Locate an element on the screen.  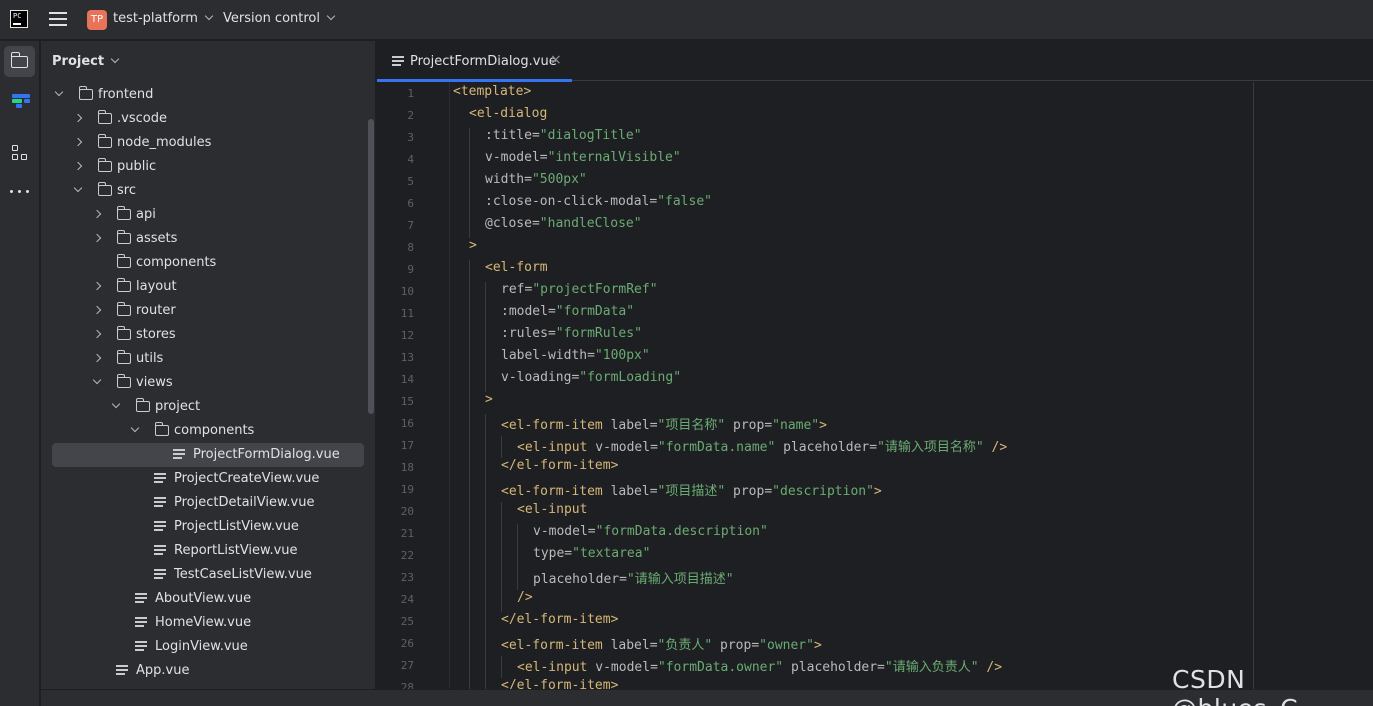
code-line: <el-form is located at coordinates (516, 267).